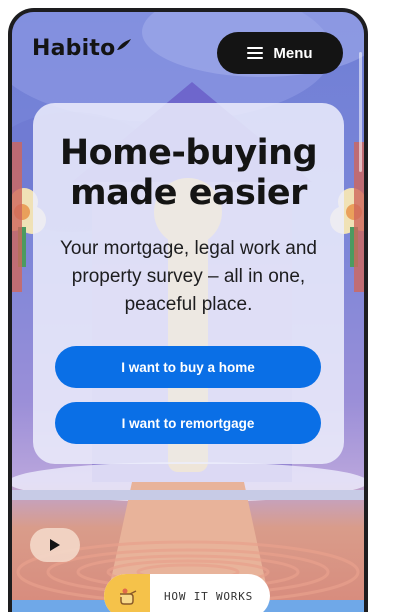  Describe the element at coordinates (188, 423) in the screenshot. I see `remortgage-button: I want to remortgage` at that location.